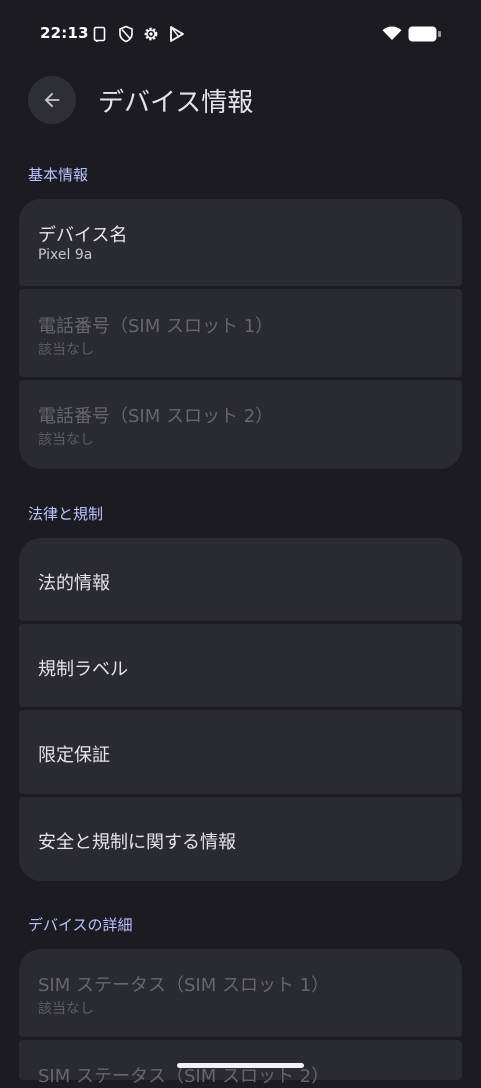  What do you see at coordinates (74, 755) in the screenshot?
I see `item-title: 限定保証` at bounding box center [74, 755].